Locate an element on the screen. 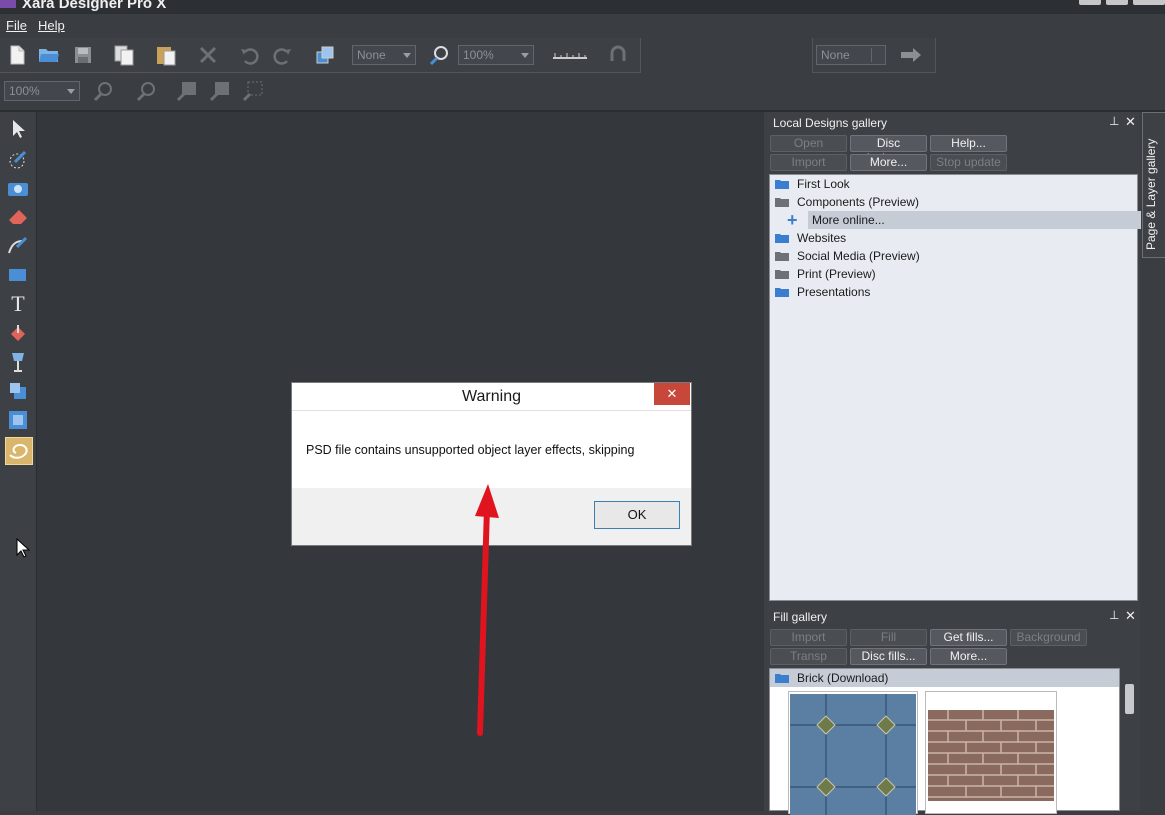  plus-icon: + is located at coordinates (792, 220).